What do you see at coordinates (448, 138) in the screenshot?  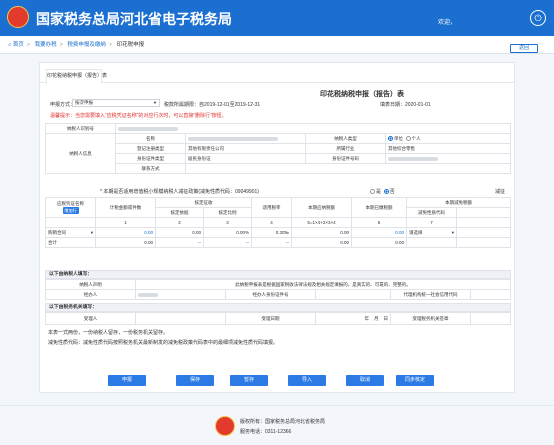 I see `taxpayer-type-radios: 单位 个人` at bounding box center [448, 138].